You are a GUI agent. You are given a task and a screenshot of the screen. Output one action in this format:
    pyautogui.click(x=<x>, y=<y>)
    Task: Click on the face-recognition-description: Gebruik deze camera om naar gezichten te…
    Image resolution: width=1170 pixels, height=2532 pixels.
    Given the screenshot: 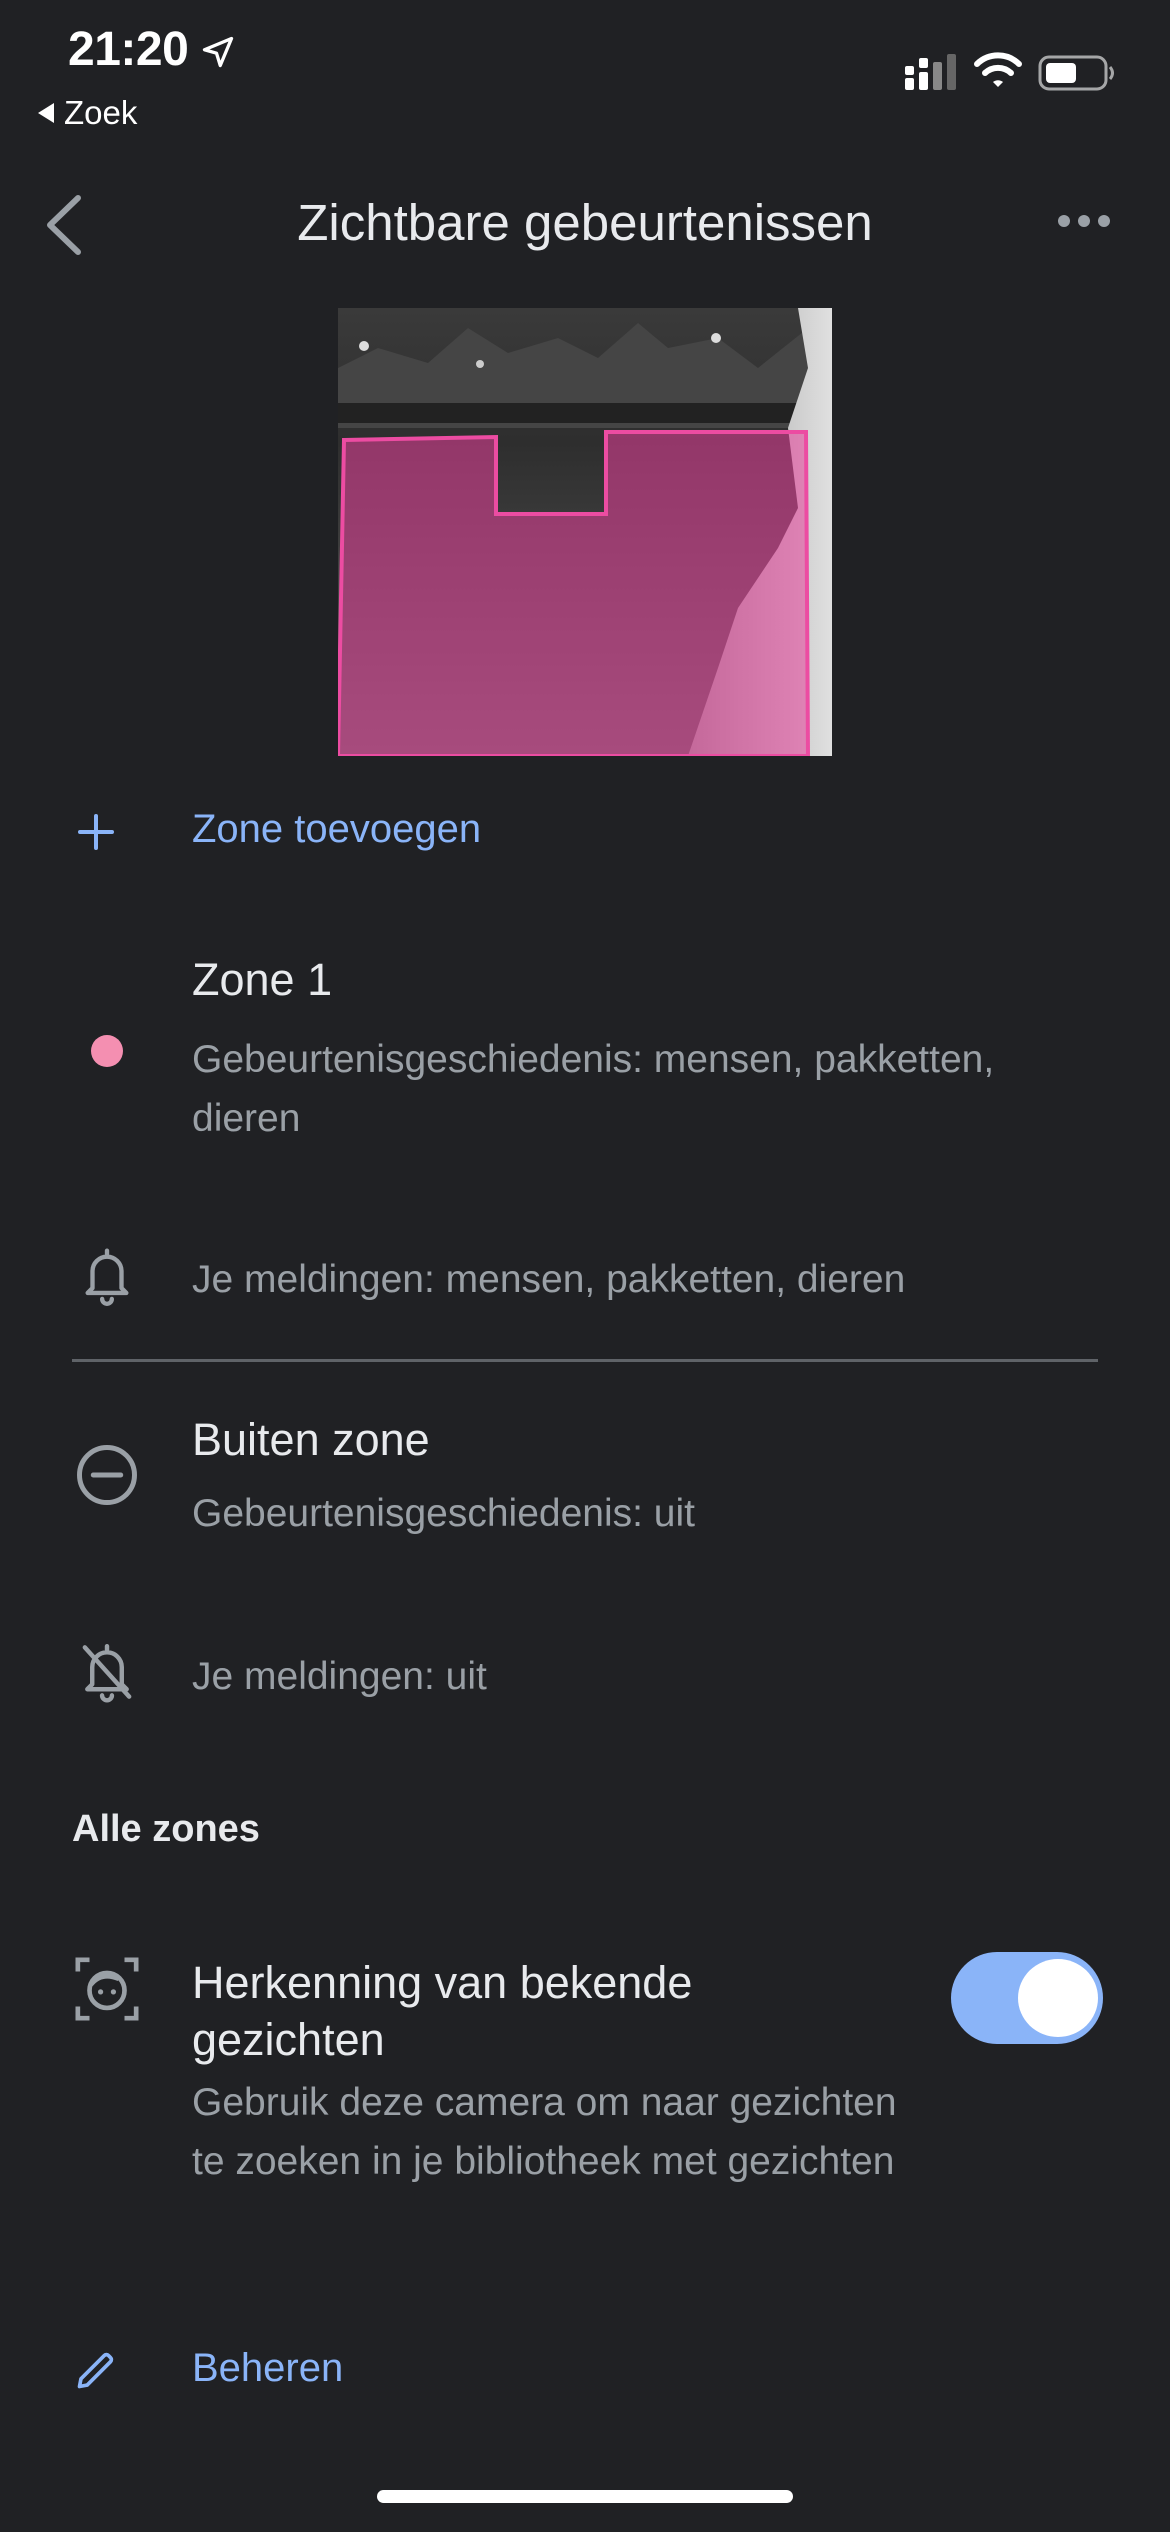 What is the action you would take?
    pyautogui.click(x=544, y=2132)
    